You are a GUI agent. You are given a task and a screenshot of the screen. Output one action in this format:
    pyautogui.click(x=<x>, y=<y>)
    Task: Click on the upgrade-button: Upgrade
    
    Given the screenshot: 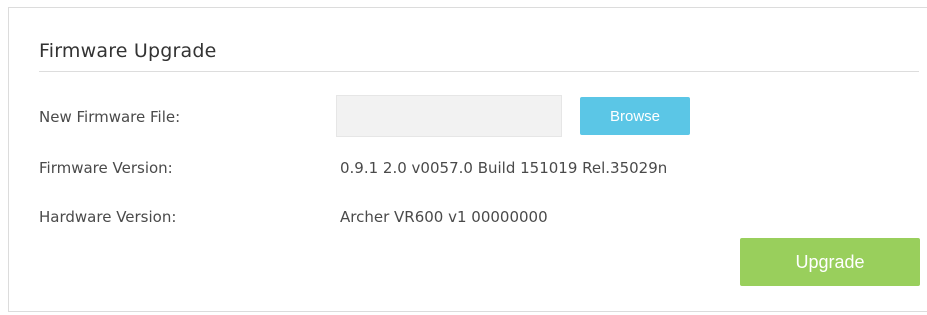 What is the action you would take?
    pyautogui.click(x=830, y=262)
    